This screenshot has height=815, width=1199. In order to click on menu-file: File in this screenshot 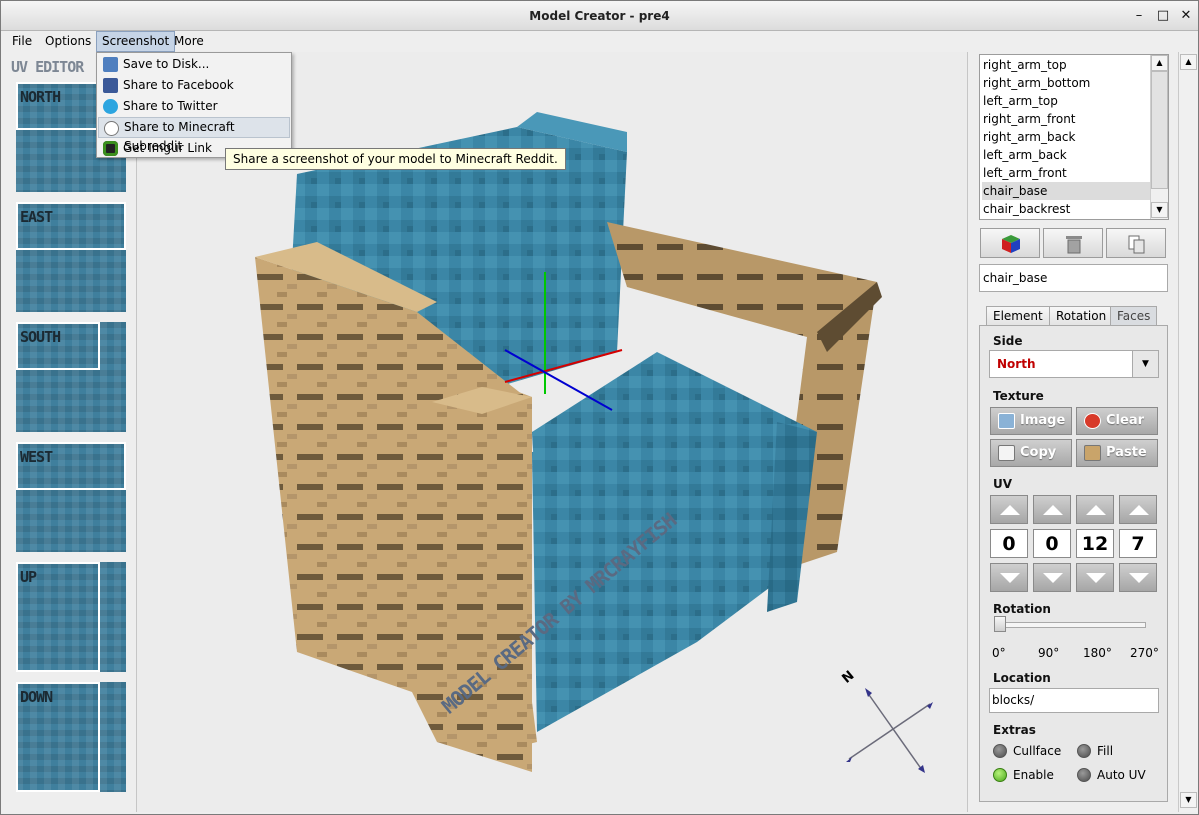, I will do `click(22, 41)`.